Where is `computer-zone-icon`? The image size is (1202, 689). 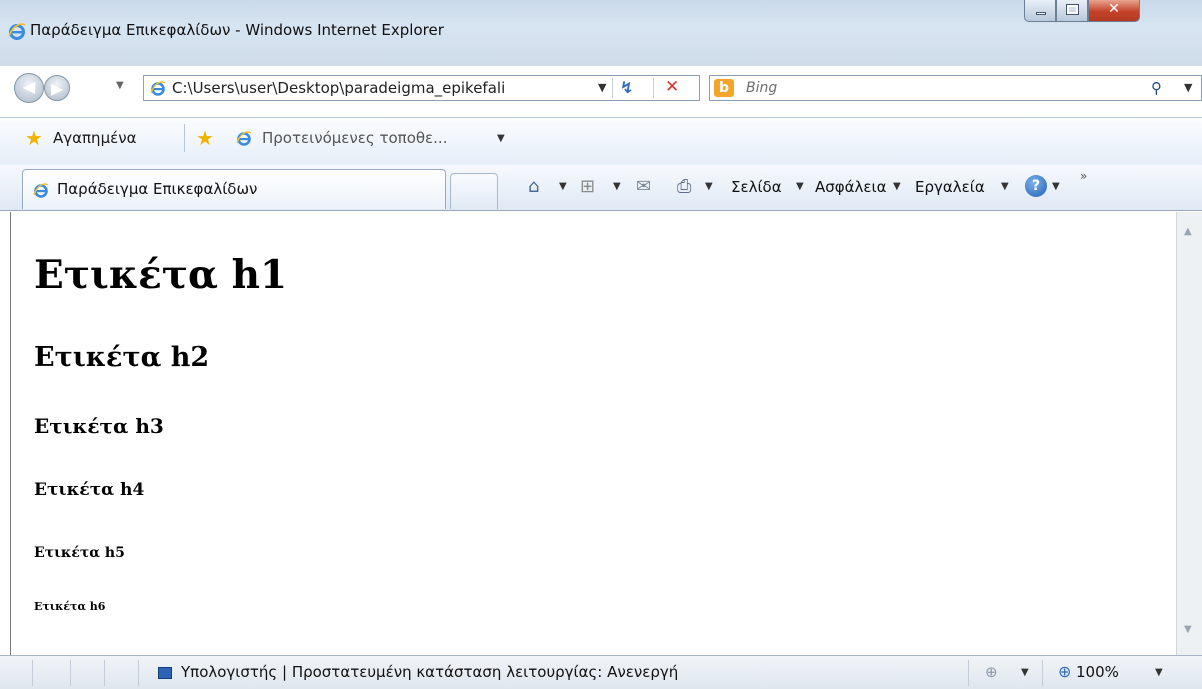 computer-zone-icon is located at coordinates (165, 673).